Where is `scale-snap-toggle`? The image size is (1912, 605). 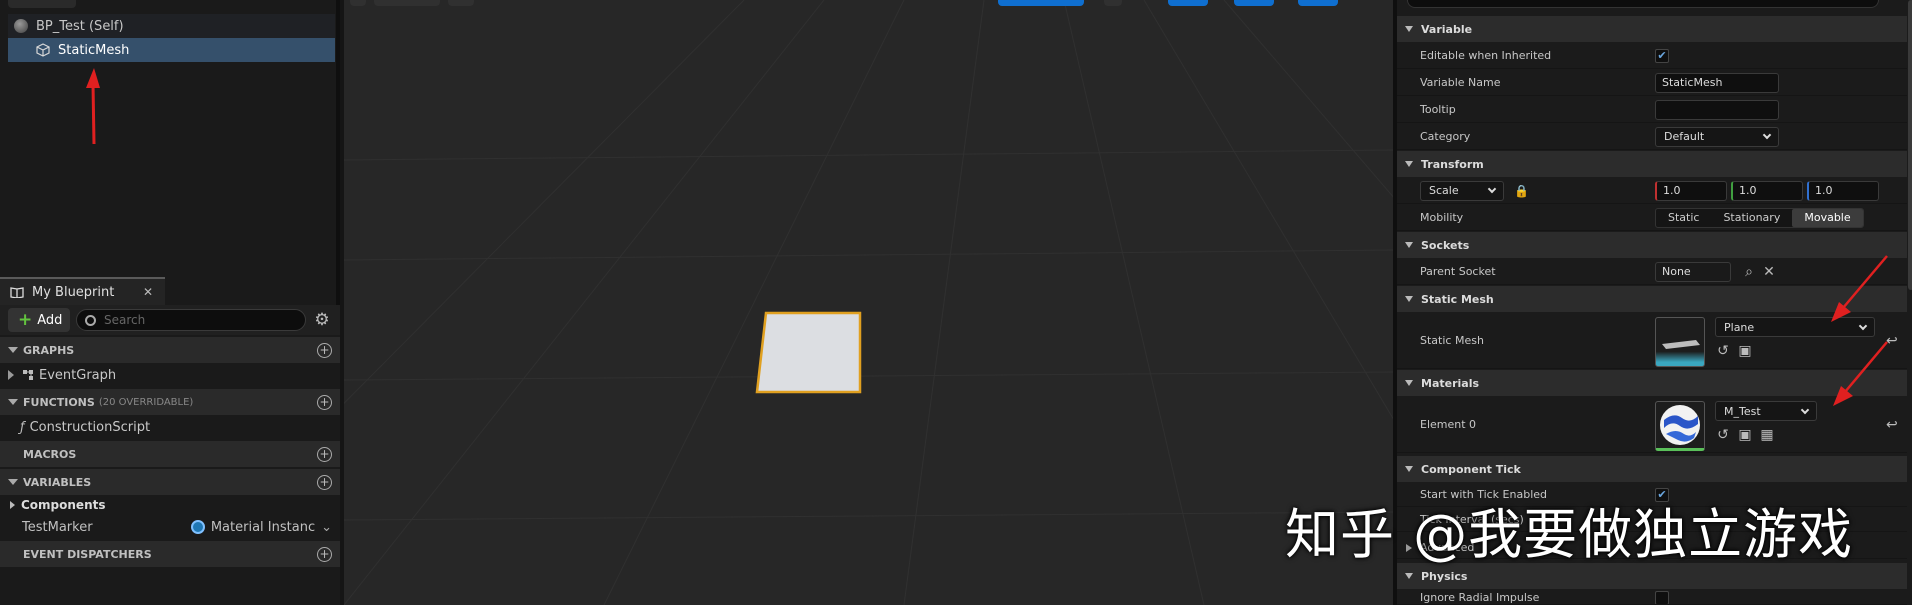 scale-snap-toggle is located at coordinates (1318, 3).